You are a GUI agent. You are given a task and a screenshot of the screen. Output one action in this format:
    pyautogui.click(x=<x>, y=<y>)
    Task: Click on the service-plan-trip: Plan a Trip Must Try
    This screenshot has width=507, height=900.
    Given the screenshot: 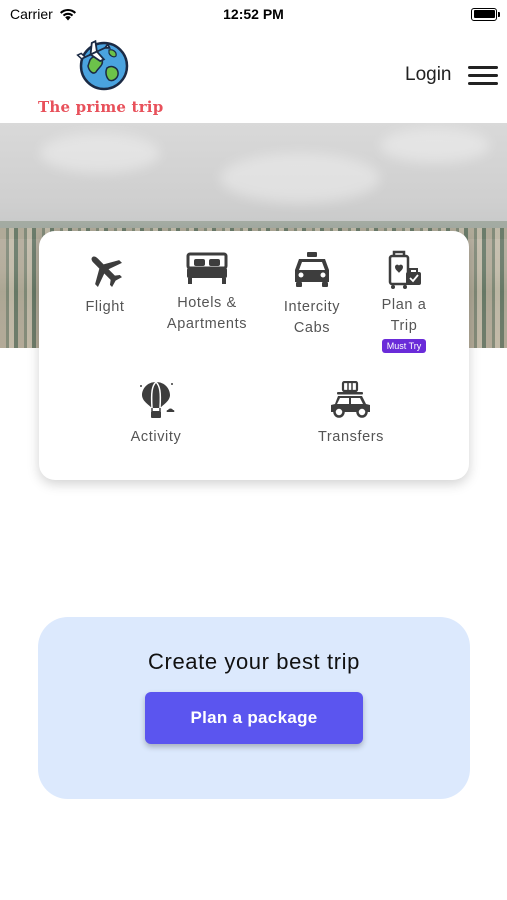 What is the action you would take?
    pyautogui.click(x=404, y=301)
    